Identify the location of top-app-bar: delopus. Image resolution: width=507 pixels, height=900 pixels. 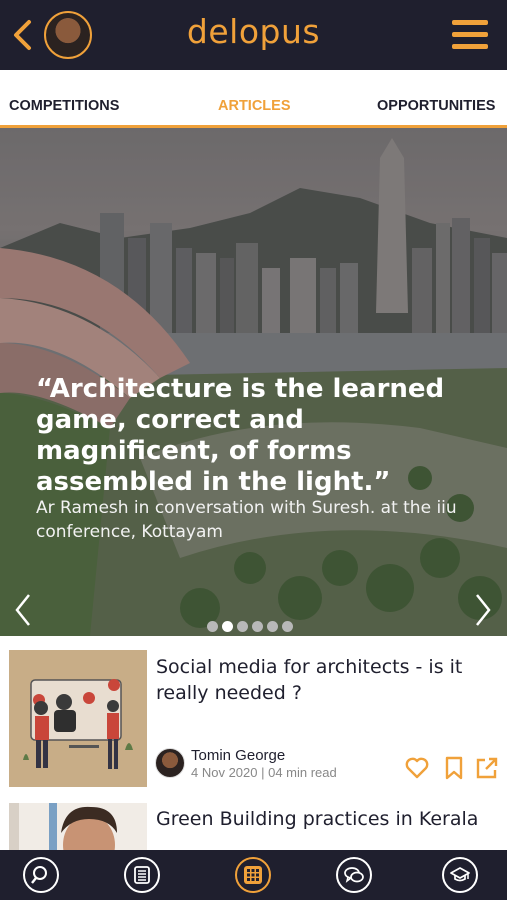
(253, 35).